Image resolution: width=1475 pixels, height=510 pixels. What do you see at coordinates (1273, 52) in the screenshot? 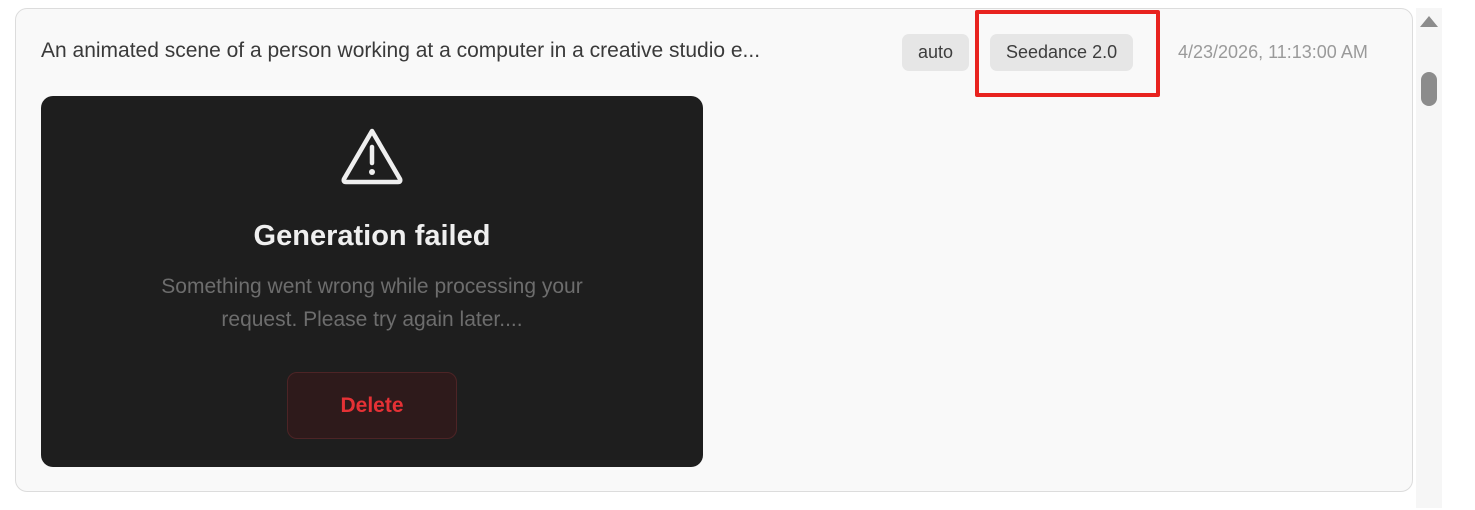
I see `timestamp: 4/23/2026, 11:13:00 AM` at bounding box center [1273, 52].